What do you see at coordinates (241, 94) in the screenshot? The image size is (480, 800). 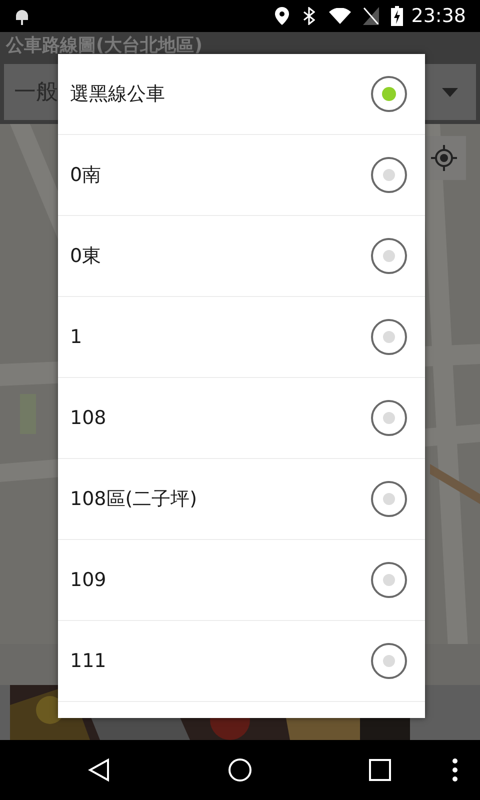 I see `route-option: 選黑線公車` at bounding box center [241, 94].